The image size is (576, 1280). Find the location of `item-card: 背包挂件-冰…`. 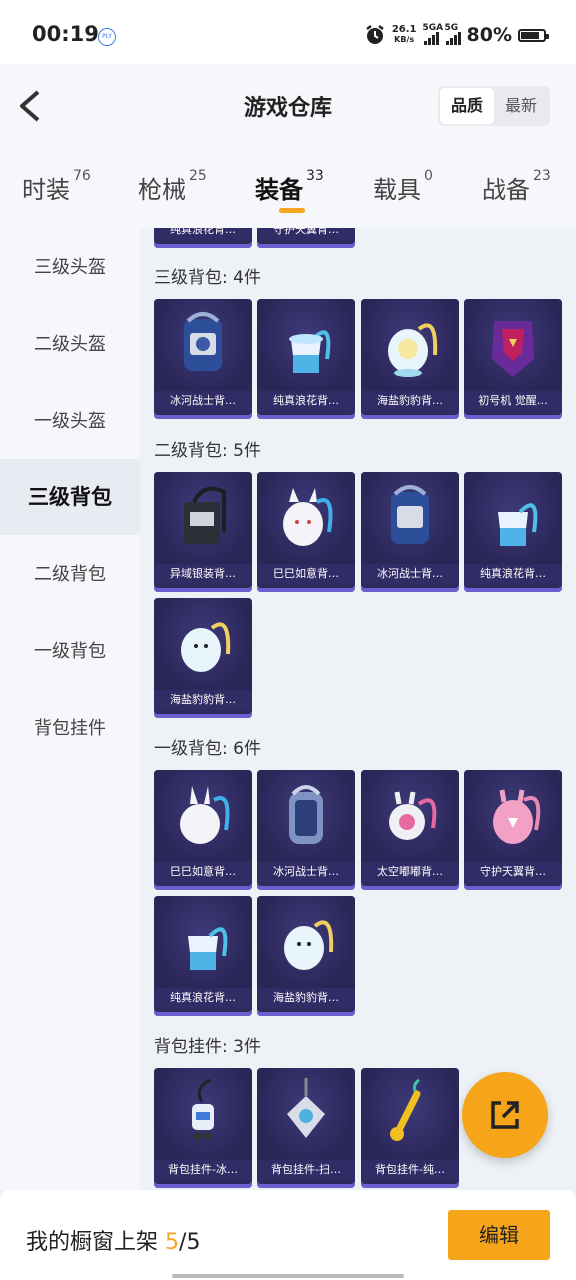

item-card: 背包挂件-冰… is located at coordinates (203, 1128).